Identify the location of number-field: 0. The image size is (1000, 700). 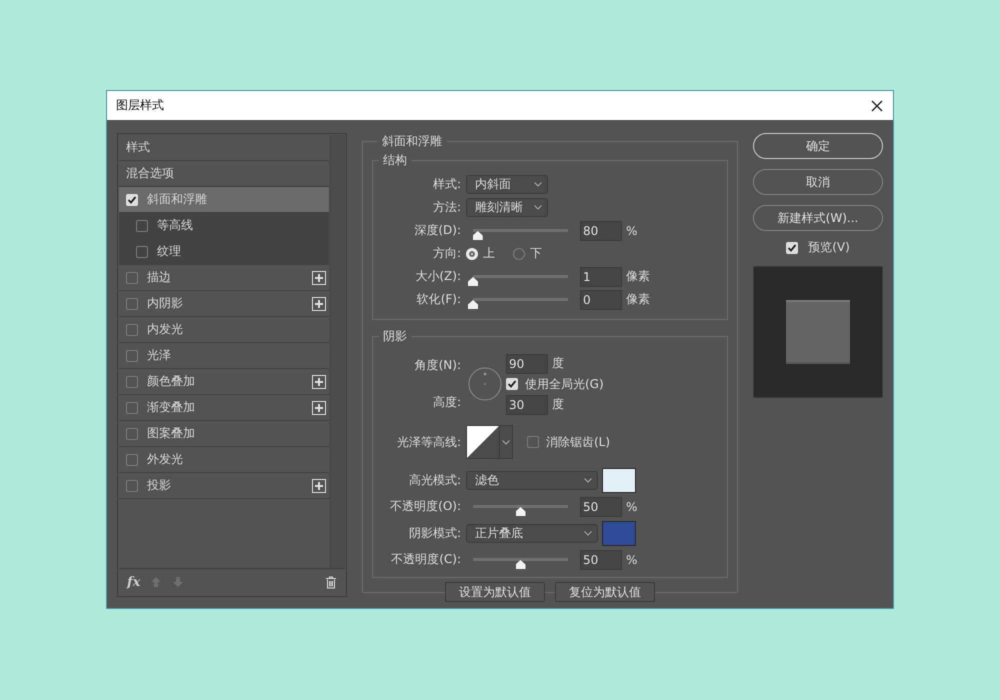
(601, 300).